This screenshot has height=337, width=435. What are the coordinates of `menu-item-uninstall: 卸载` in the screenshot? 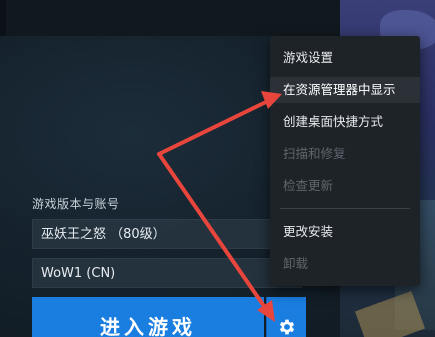 It's located at (296, 263).